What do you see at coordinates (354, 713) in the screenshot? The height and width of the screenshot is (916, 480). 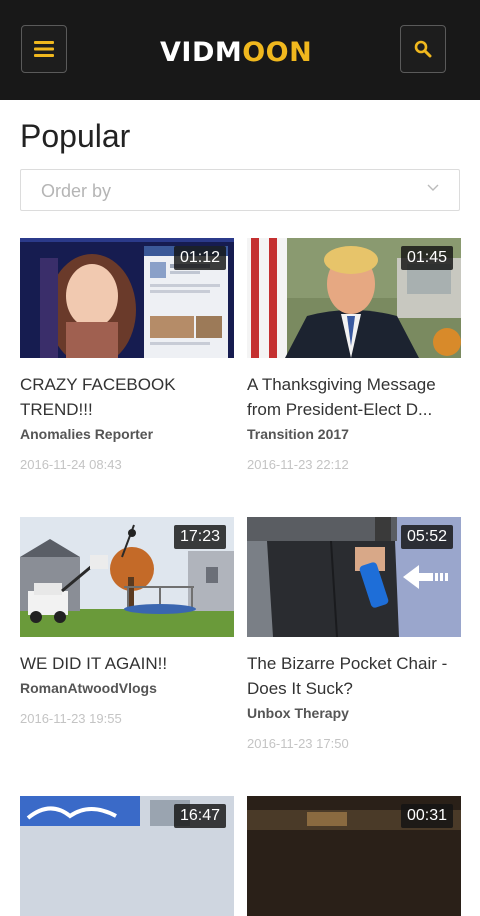 I see `video-channel: Unbox Therapy` at bounding box center [354, 713].